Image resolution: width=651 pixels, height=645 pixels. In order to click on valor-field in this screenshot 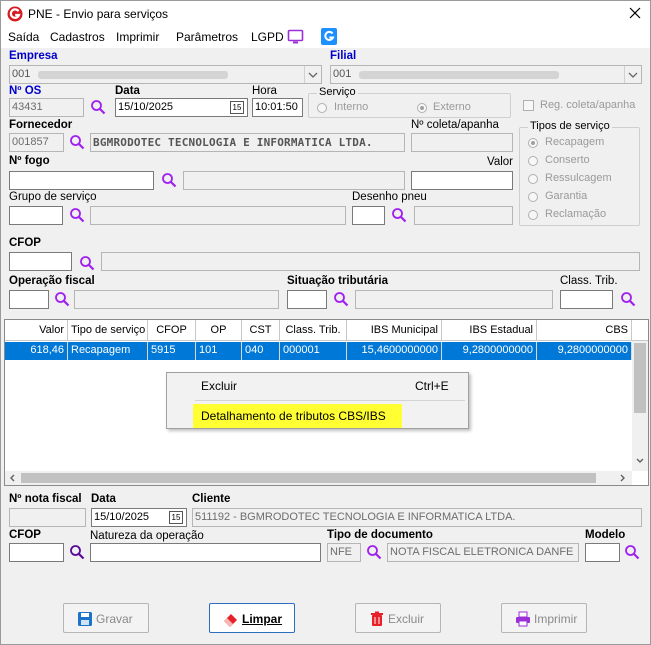, I will do `click(462, 180)`.